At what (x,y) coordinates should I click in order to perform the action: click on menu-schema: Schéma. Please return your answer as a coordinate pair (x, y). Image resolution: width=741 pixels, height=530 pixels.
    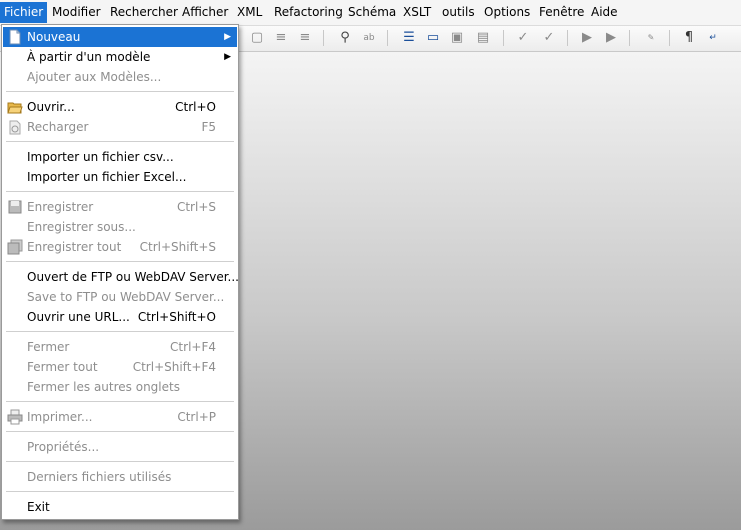
    Looking at the image, I should click on (372, 12).